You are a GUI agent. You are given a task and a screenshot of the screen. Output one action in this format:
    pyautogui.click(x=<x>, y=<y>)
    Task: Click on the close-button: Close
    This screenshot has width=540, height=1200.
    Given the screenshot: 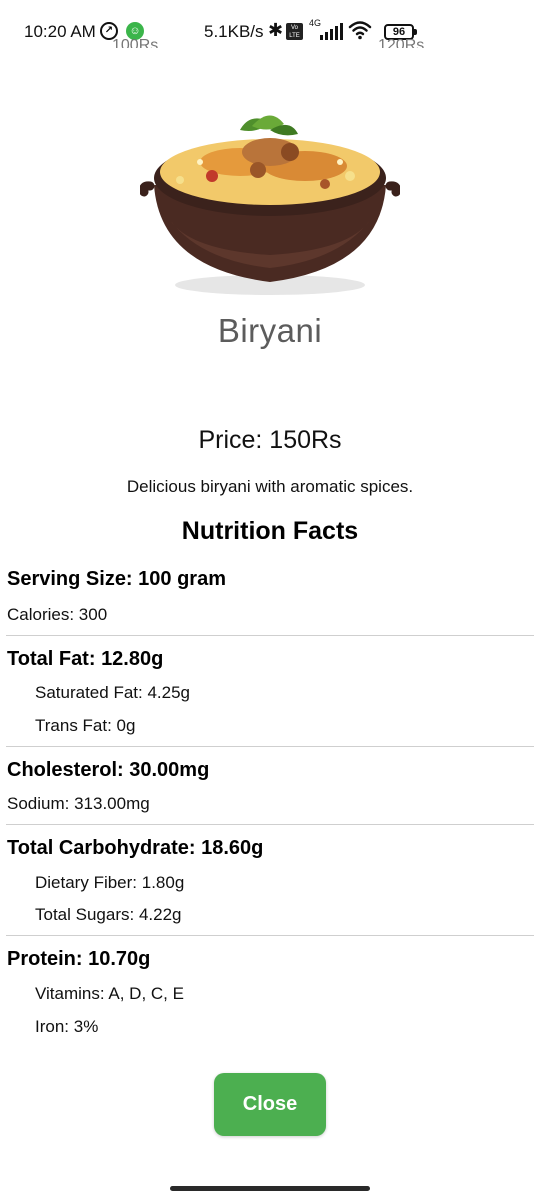 What is the action you would take?
    pyautogui.click(x=270, y=1104)
    